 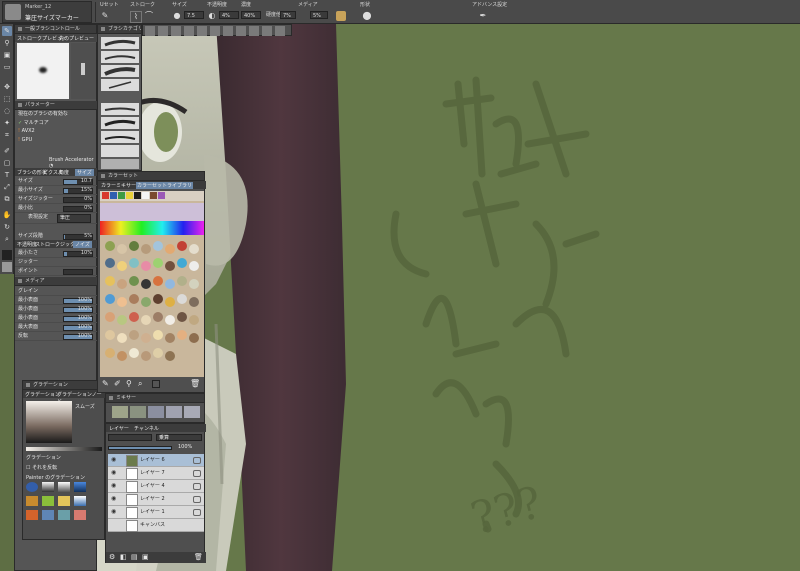 I want to click on eye-icon, so click(x=115, y=525).